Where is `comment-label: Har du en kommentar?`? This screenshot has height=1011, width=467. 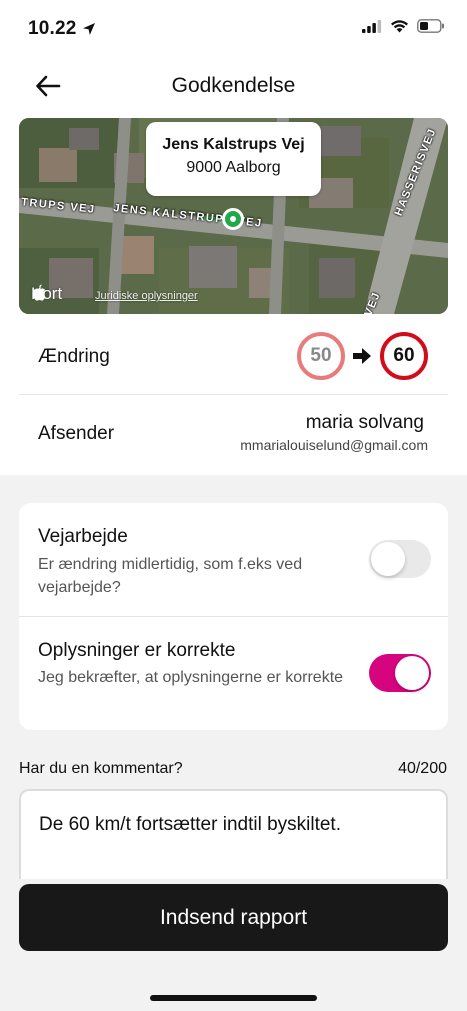
comment-label: Har du en kommentar? is located at coordinates (101, 768).